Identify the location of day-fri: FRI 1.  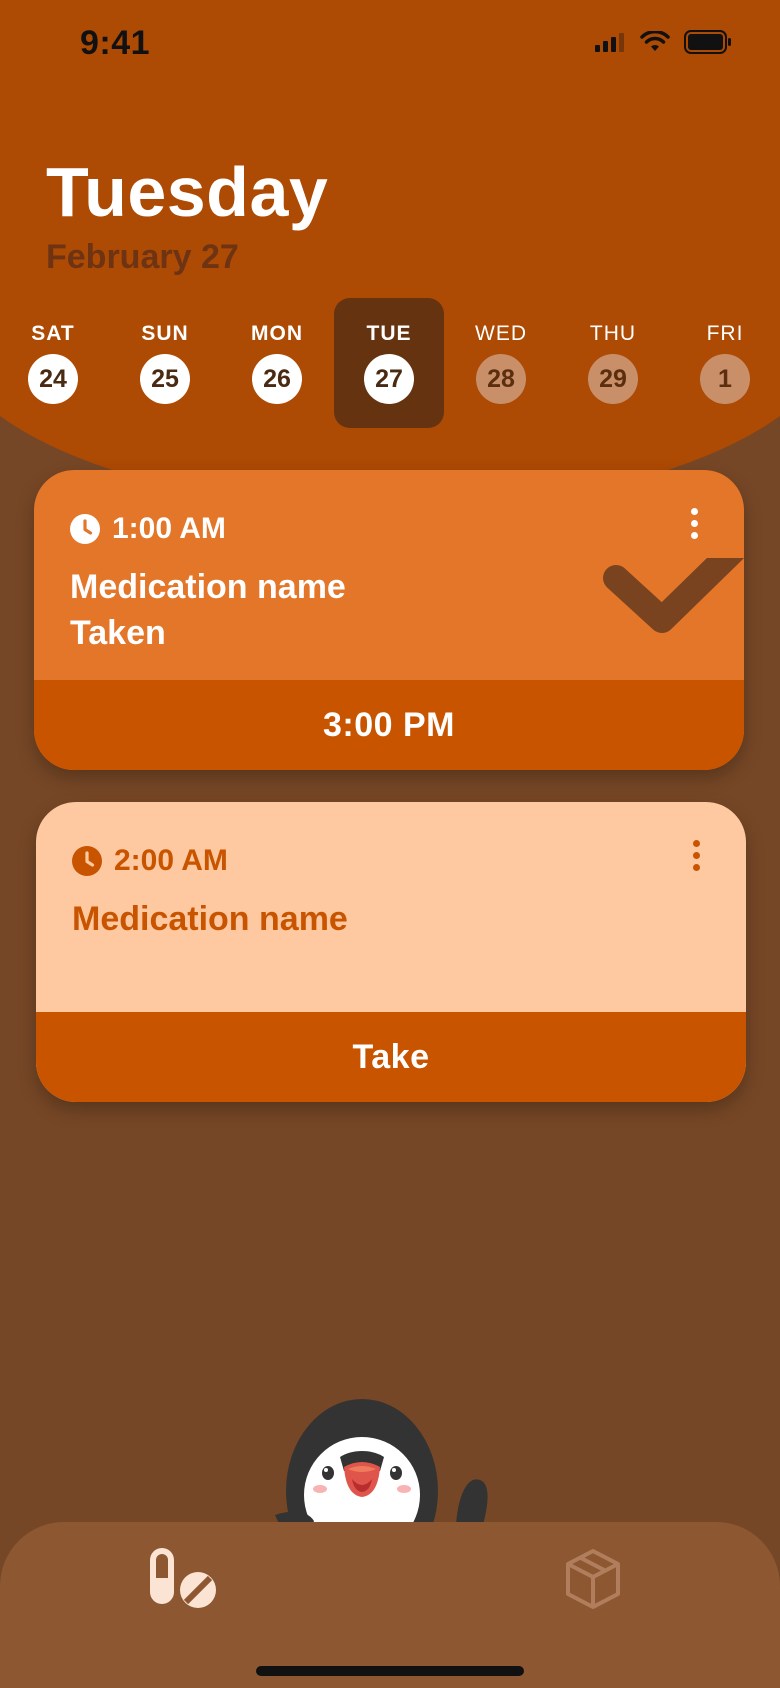
(725, 363).